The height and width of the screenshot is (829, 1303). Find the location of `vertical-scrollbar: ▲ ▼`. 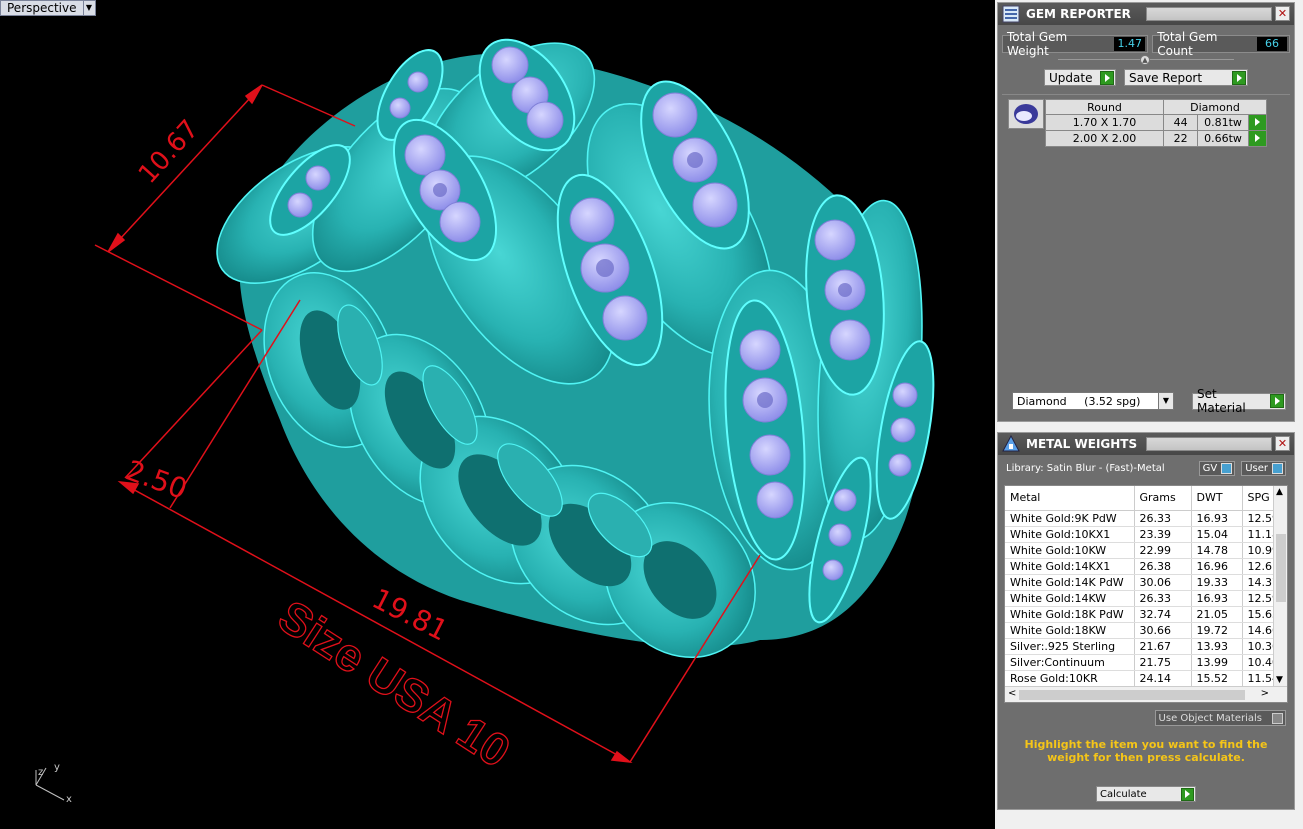

vertical-scrollbar: ▲ ▼ is located at coordinates (1280, 586).